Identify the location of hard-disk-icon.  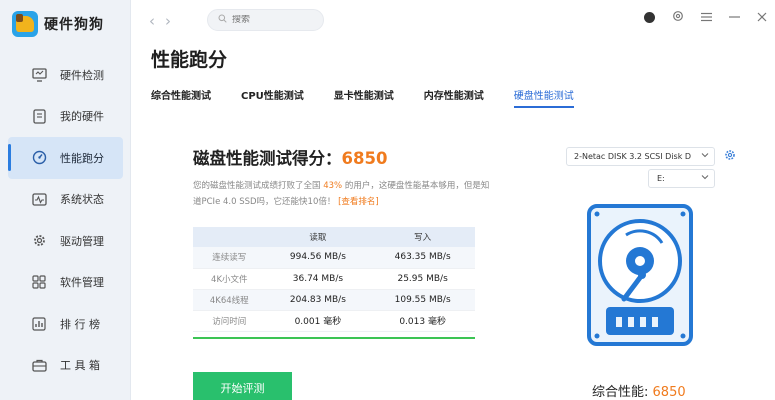
(640, 275).